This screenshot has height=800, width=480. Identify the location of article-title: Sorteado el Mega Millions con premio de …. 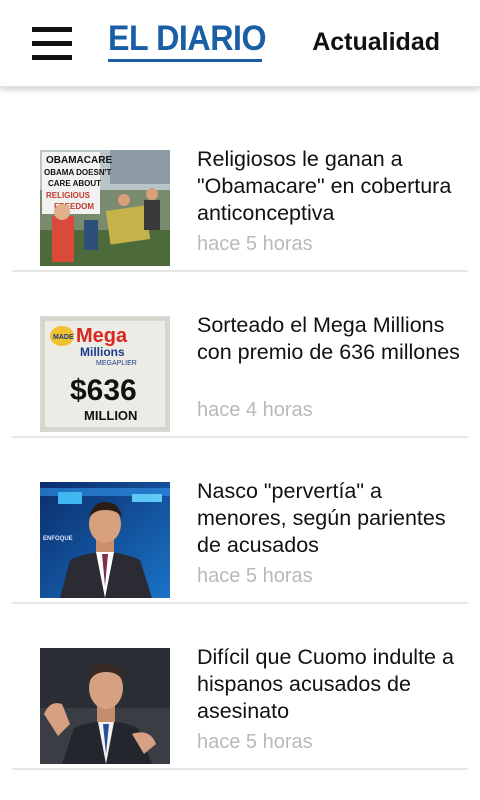
(332, 339).